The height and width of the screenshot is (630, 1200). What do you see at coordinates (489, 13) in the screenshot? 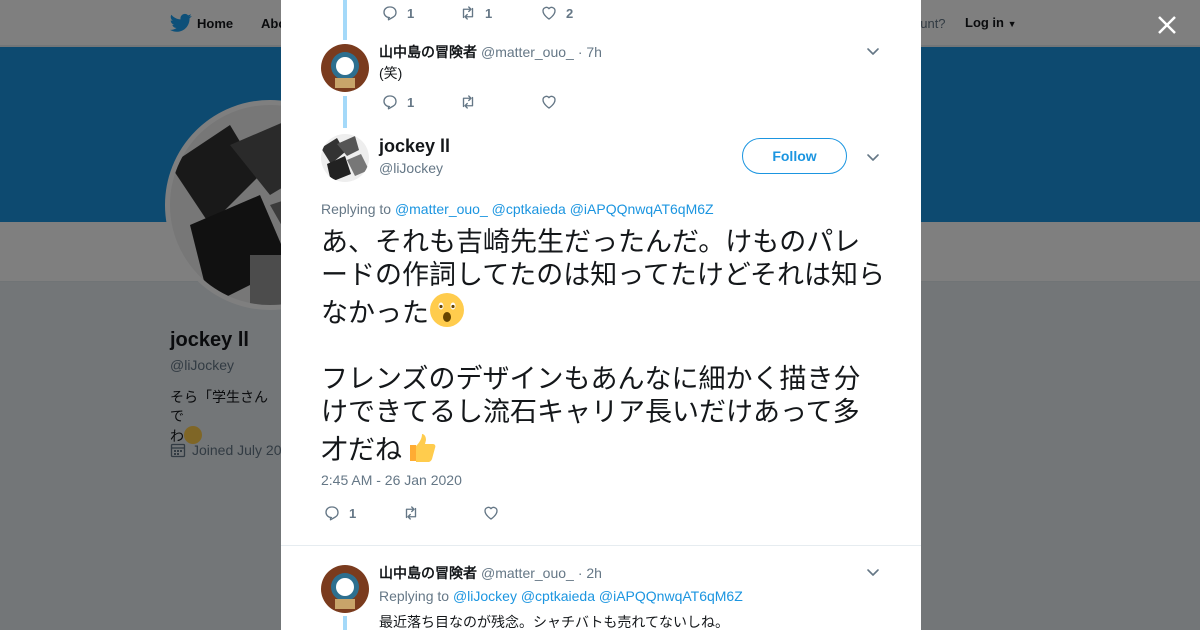
I see `retweet-count: 1` at bounding box center [489, 13].